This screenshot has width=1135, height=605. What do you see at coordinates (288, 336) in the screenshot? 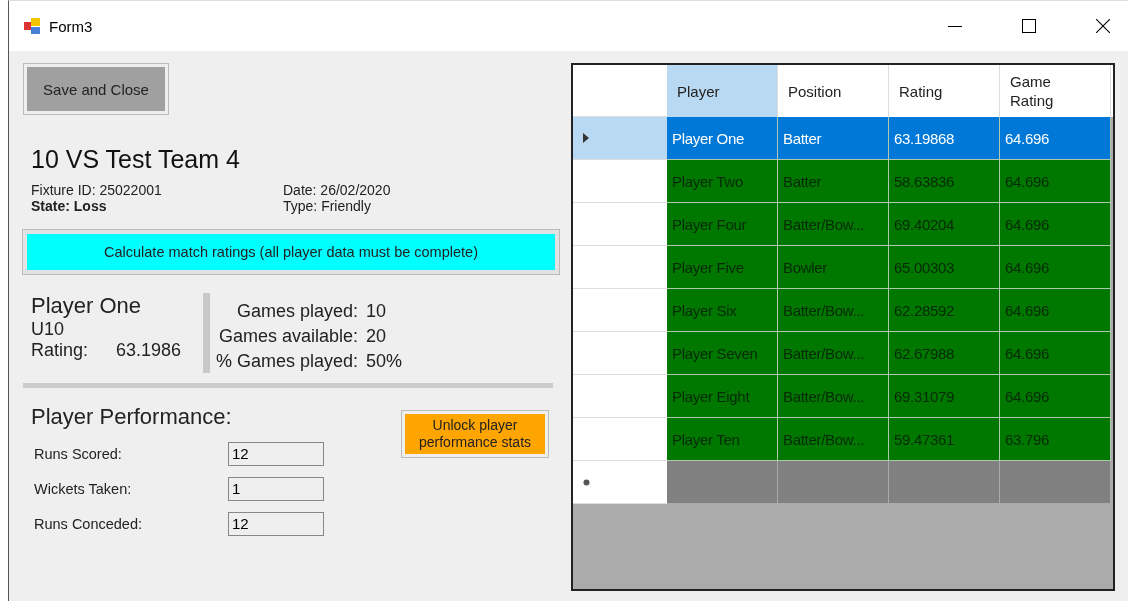
I see `stat-label: Games available:` at bounding box center [288, 336].